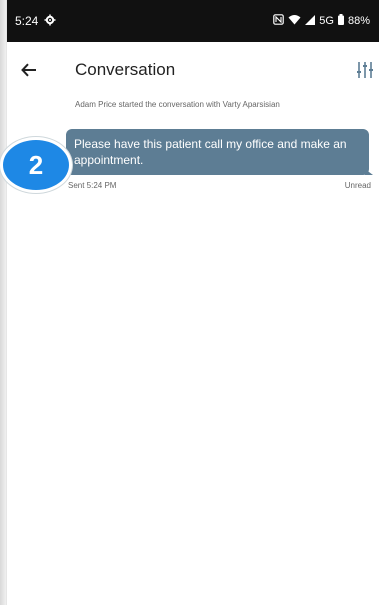 Image resolution: width=379 pixels, height=605 pixels. I want to click on page-title: Conversation, so click(125, 69).